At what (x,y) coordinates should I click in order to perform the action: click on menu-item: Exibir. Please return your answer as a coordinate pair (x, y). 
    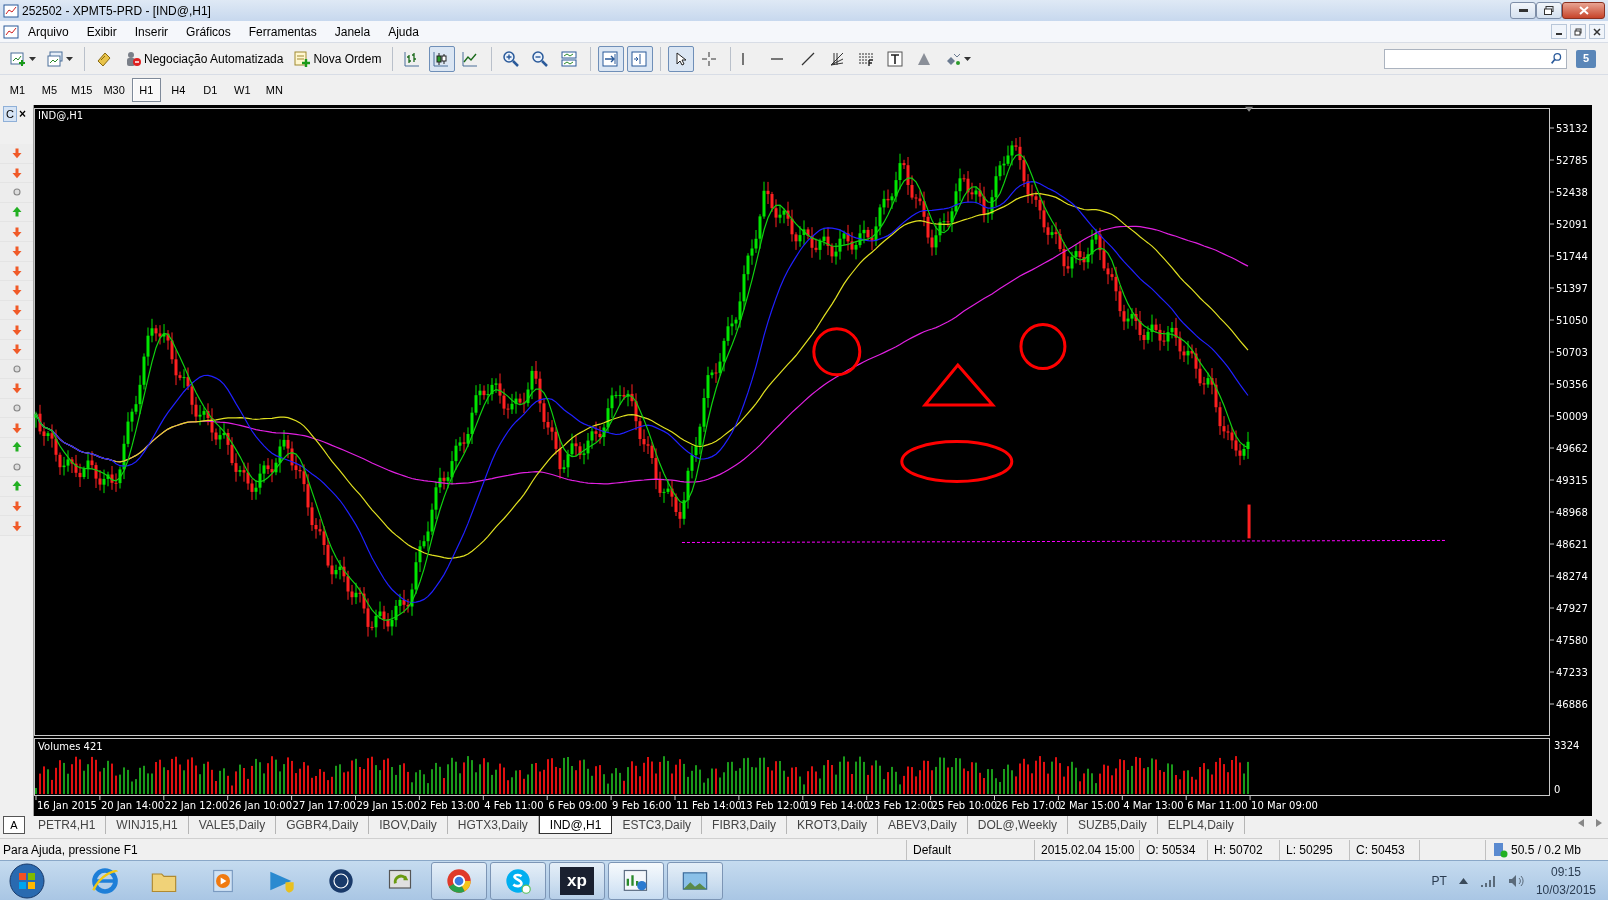
    Looking at the image, I should click on (101, 31).